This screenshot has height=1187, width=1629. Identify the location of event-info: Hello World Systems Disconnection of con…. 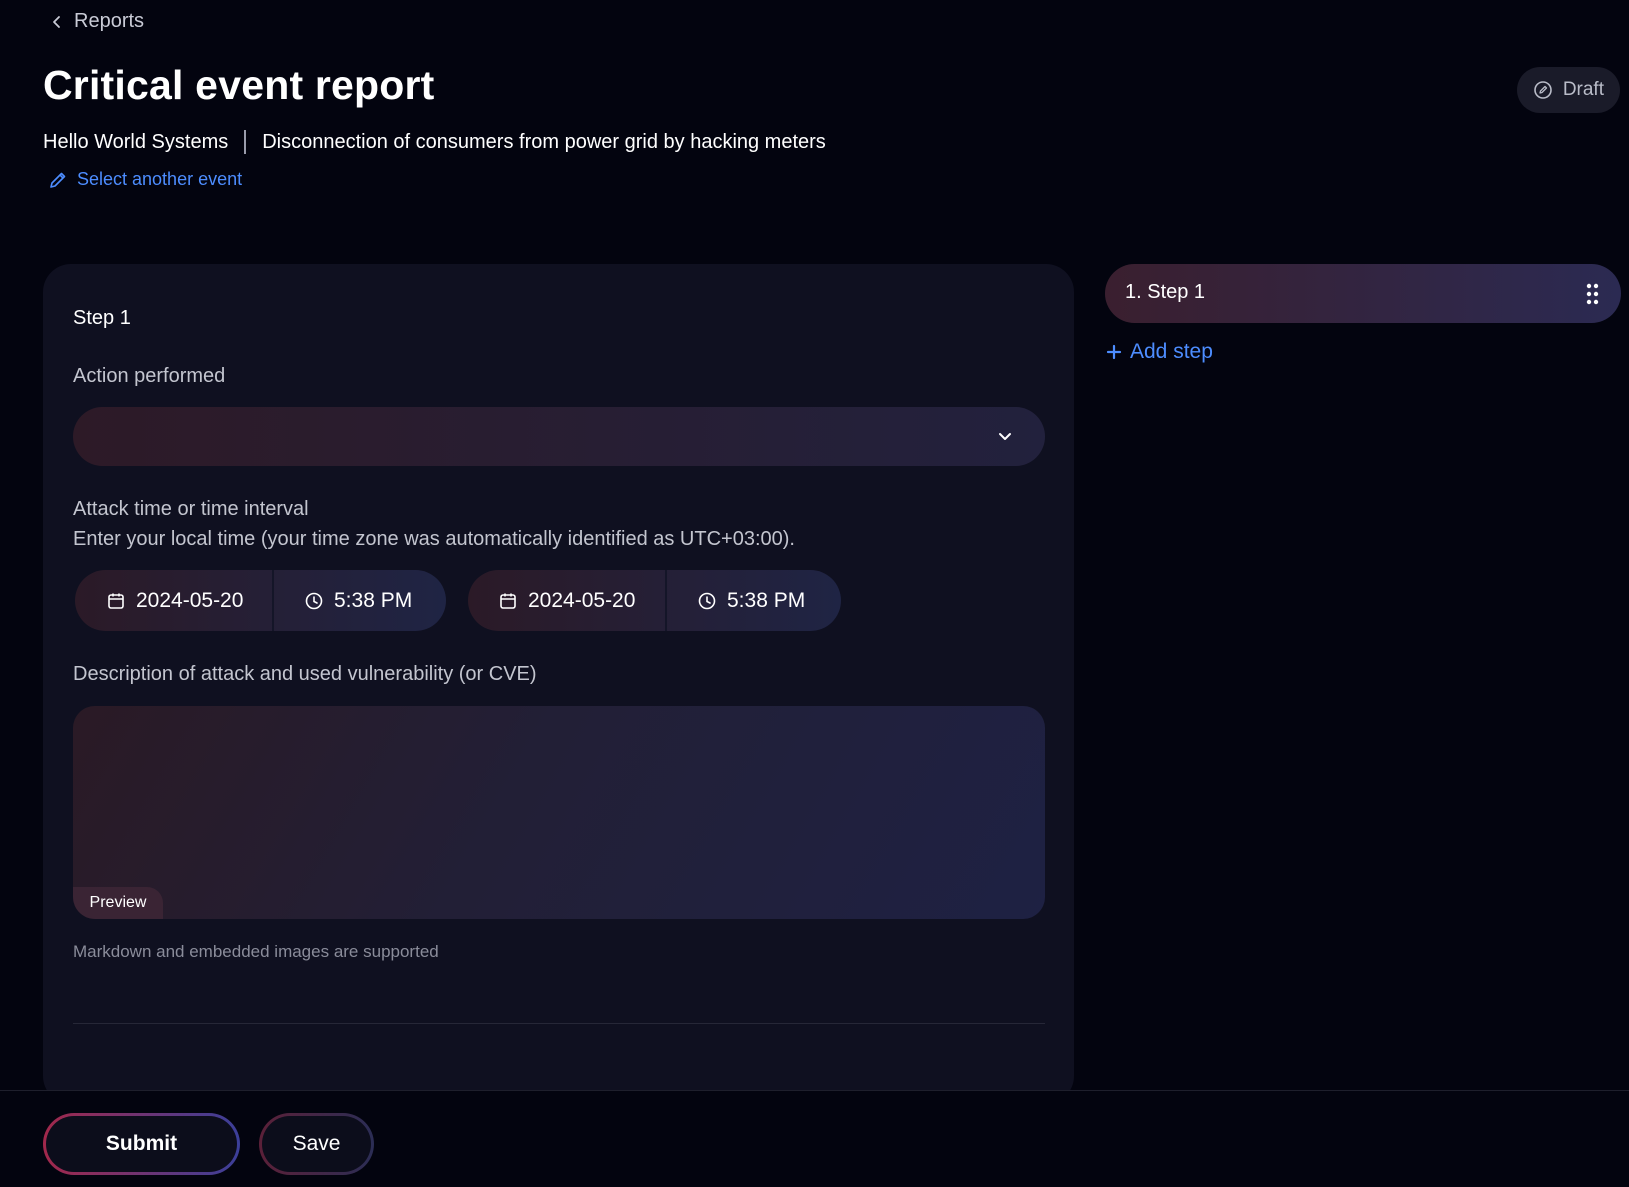
(434, 142).